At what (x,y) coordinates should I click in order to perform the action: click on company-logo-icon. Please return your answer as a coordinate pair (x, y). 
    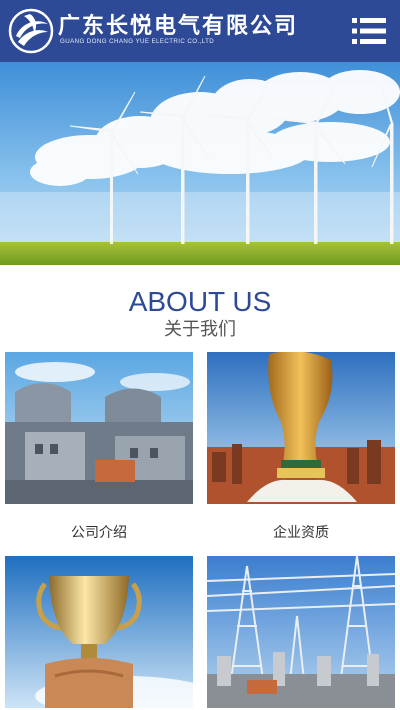
    Looking at the image, I should click on (31, 31).